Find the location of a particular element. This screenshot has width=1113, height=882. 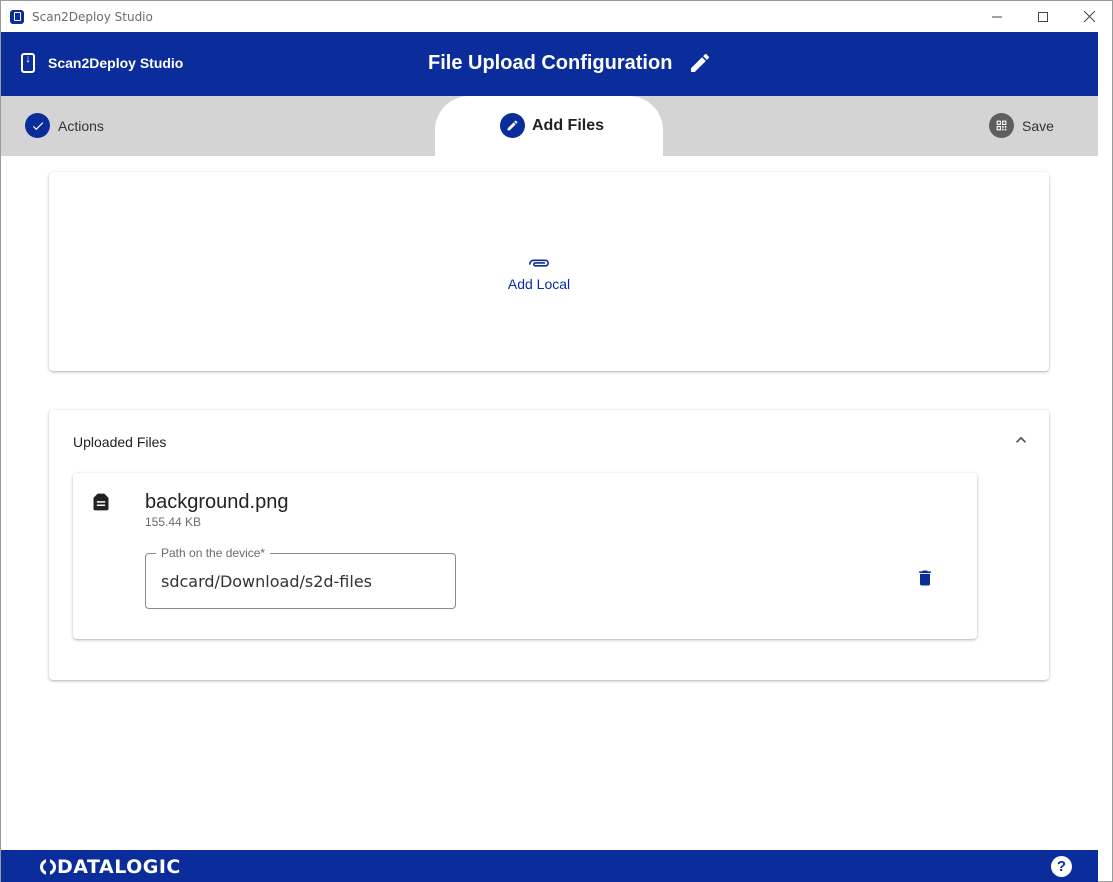

datalogic-logo: DATALOGIC is located at coordinates (110, 867).